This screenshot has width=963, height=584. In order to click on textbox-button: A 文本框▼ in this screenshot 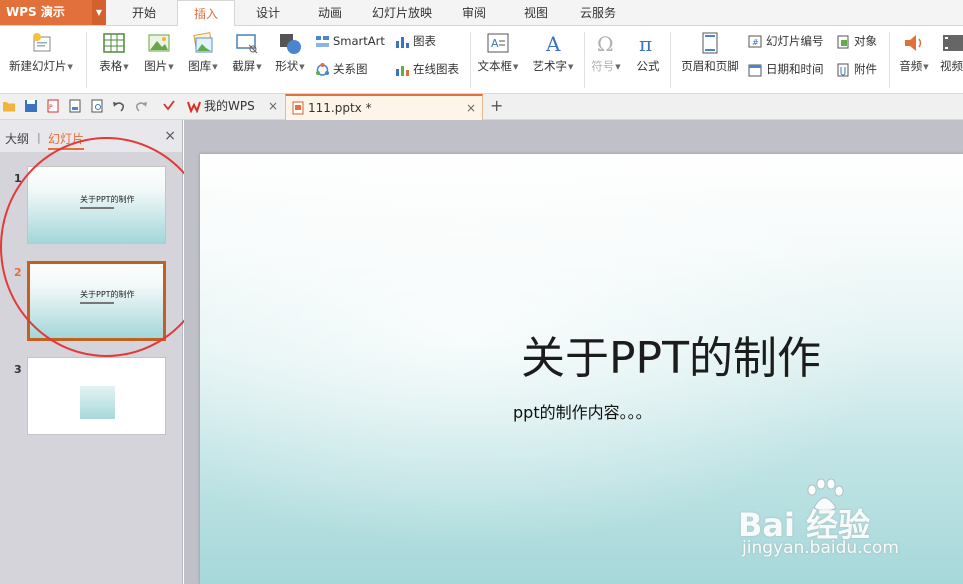, I will do `click(498, 52)`.